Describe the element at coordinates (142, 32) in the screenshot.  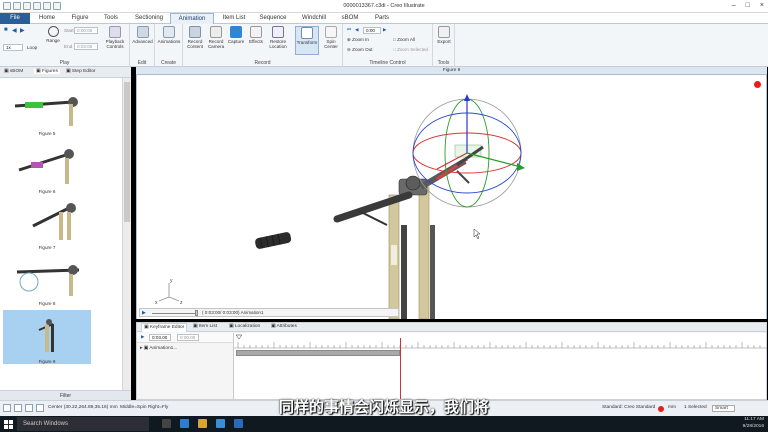
I see `advanced-icon` at that location.